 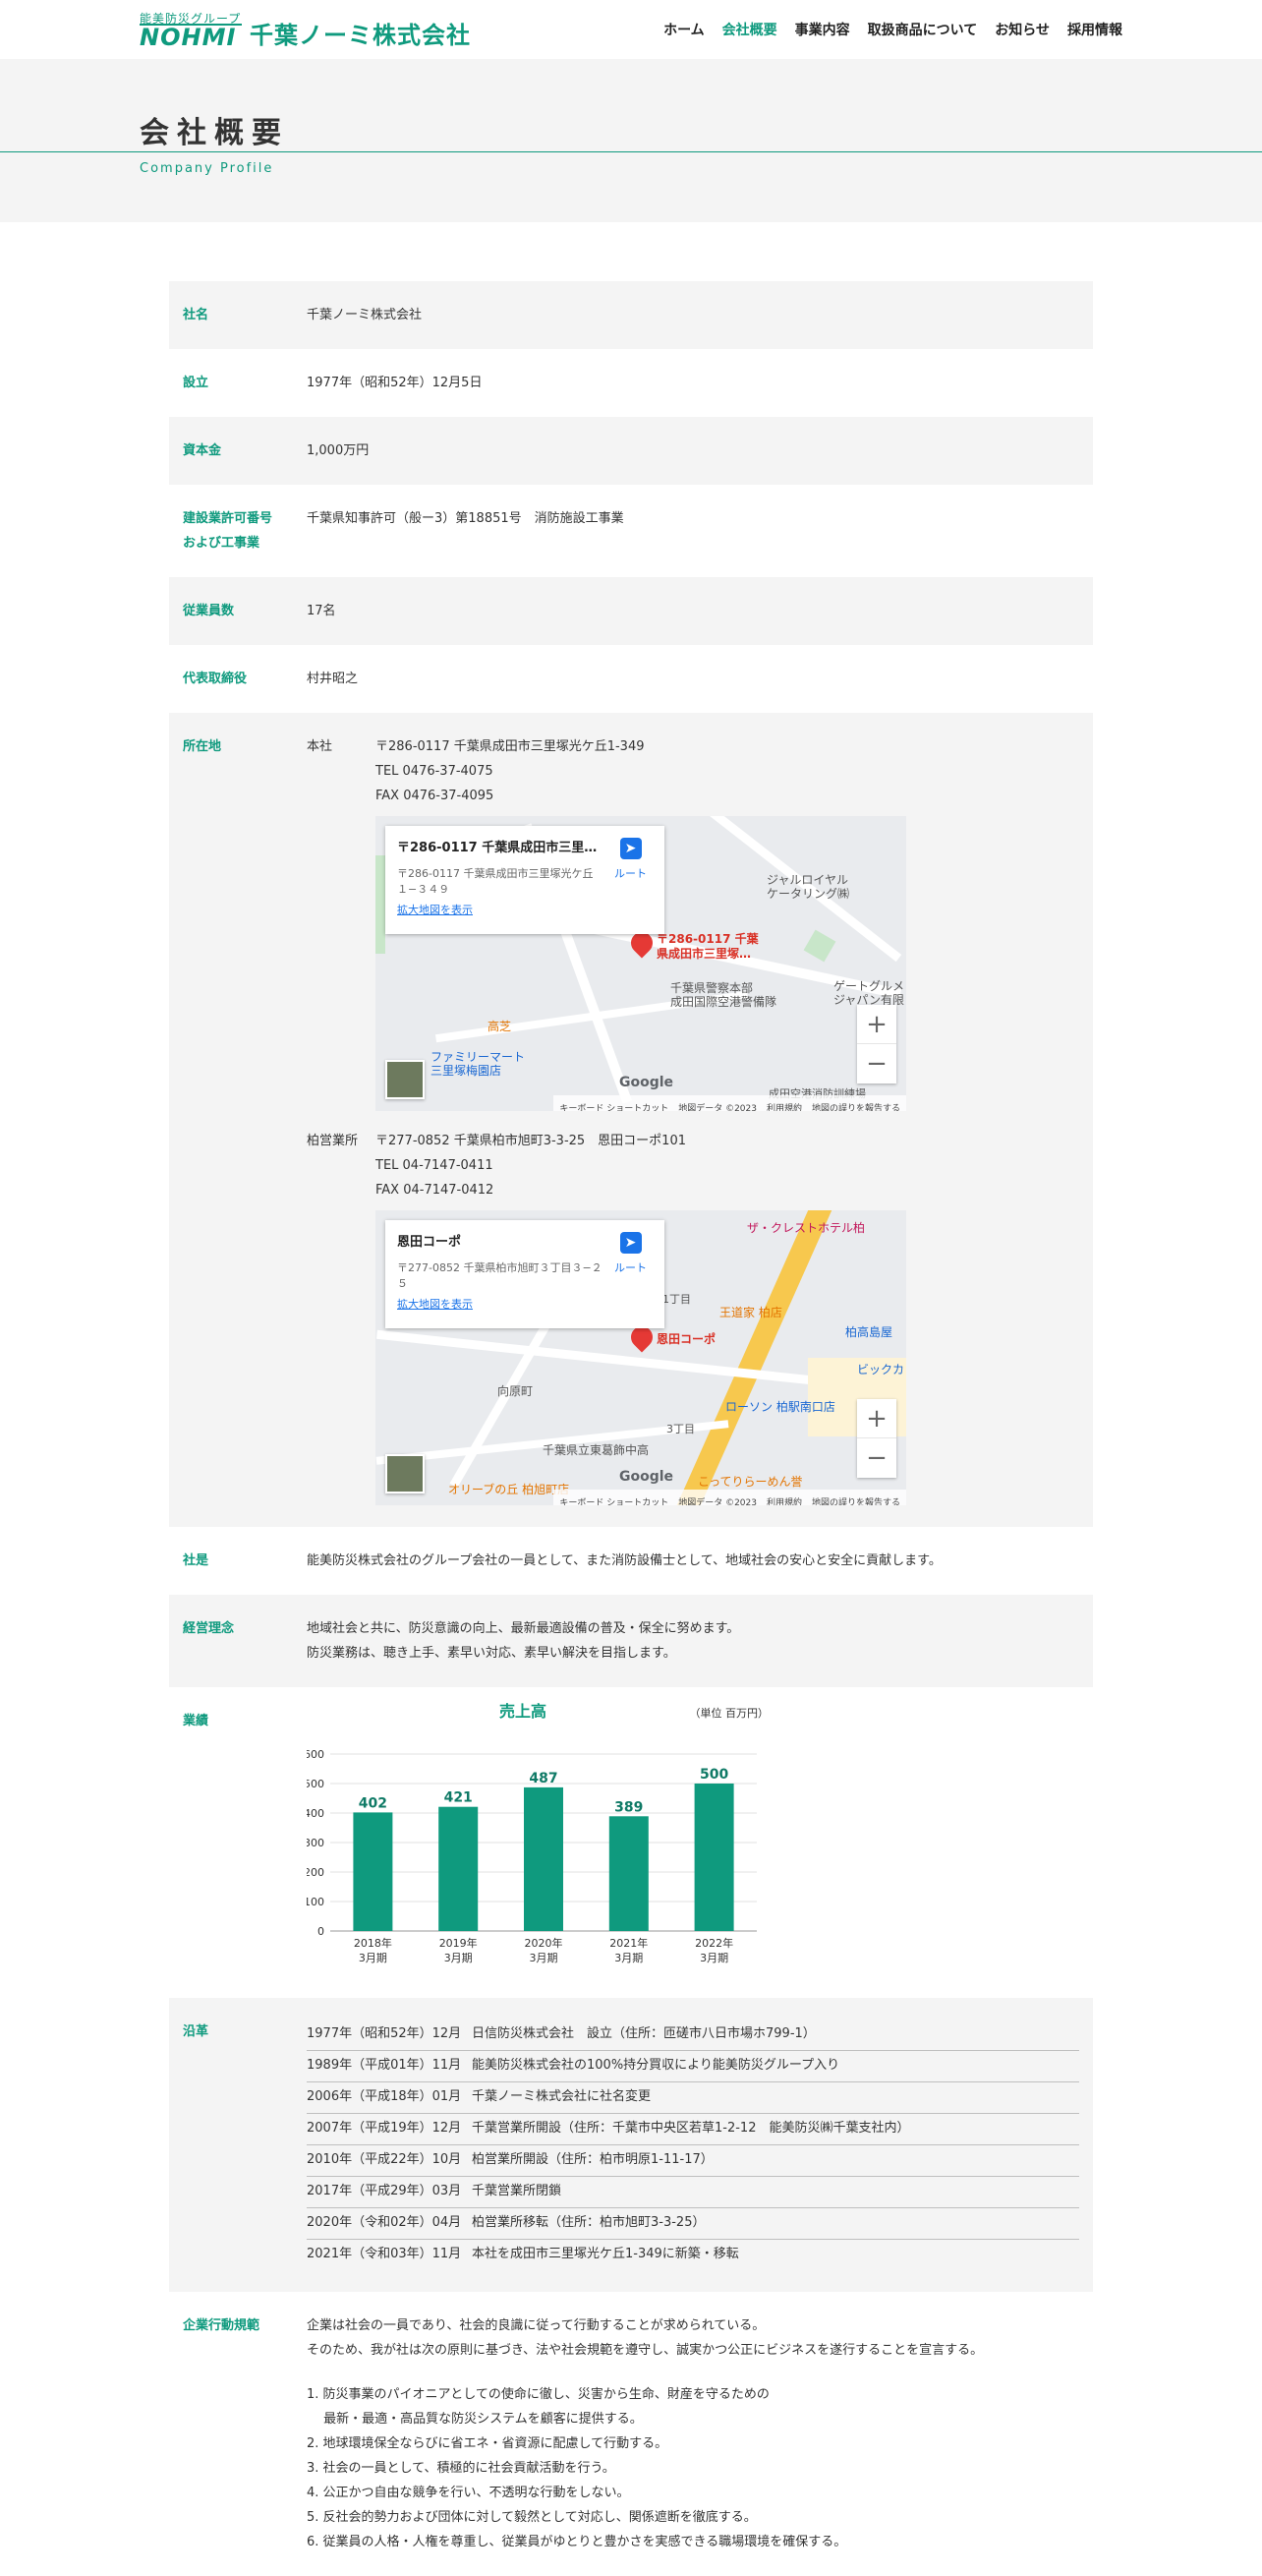 What do you see at coordinates (631, 679) in the screenshot?
I see `row-ceo: 代表取締役 村井昭之` at bounding box center [631, 679].